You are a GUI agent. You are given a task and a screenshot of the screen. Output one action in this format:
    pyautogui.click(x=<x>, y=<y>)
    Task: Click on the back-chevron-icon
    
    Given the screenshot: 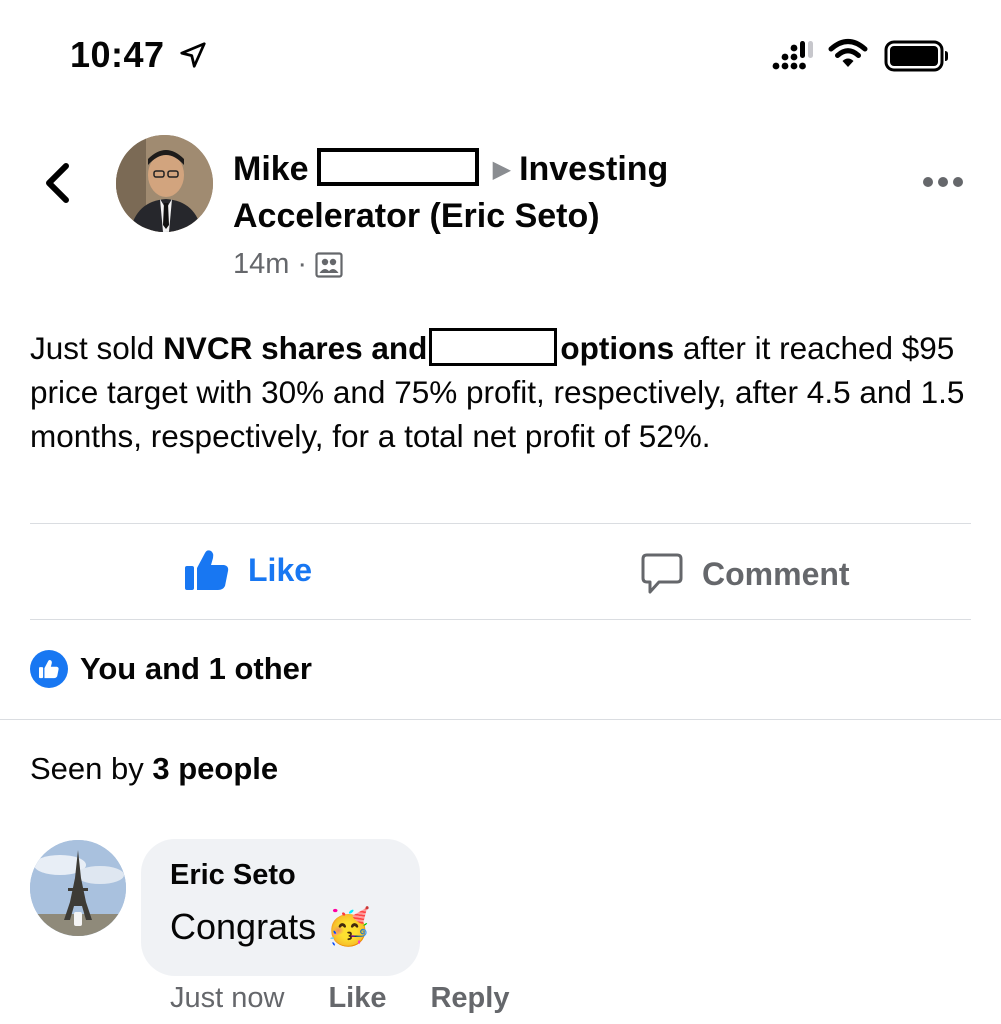 What is the action you would take?
    pyautogui.click(x=57, y=183)
    